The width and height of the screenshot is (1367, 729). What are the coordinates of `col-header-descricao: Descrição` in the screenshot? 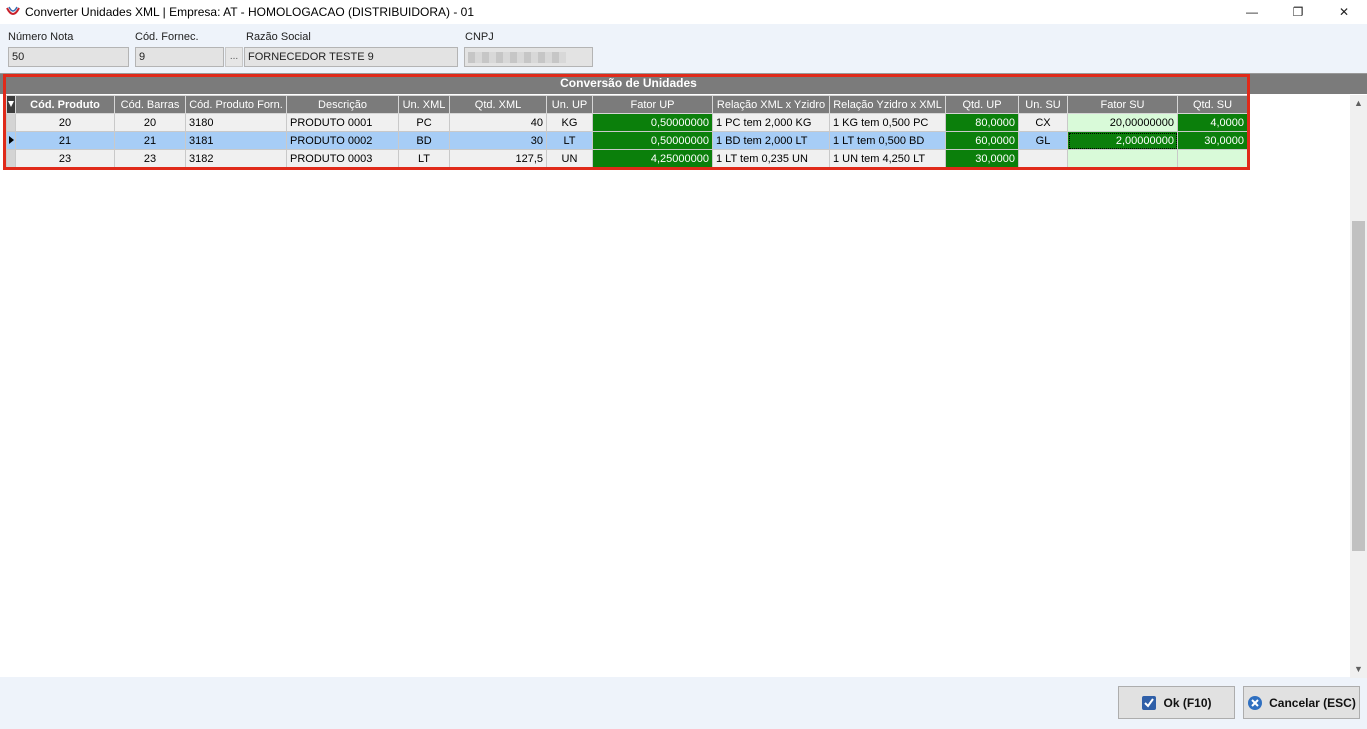 It's located at (342, 104).